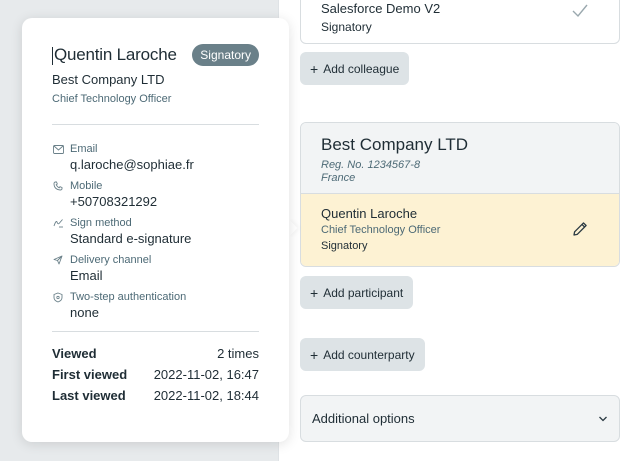 This screenshot has width=628, height=461. Describe the element at coordinates (90, 374) in the screenshot. I see `stat-key: First viewed` at that location.